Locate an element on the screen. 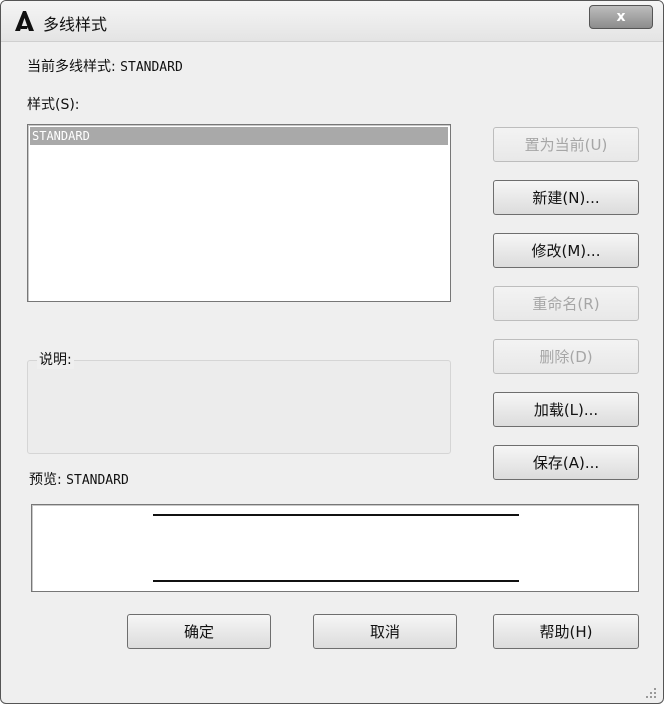 Image resolution: width=664 pixels, height=704 pixels. preview-line-bottom is located at coordinates (336, 581).